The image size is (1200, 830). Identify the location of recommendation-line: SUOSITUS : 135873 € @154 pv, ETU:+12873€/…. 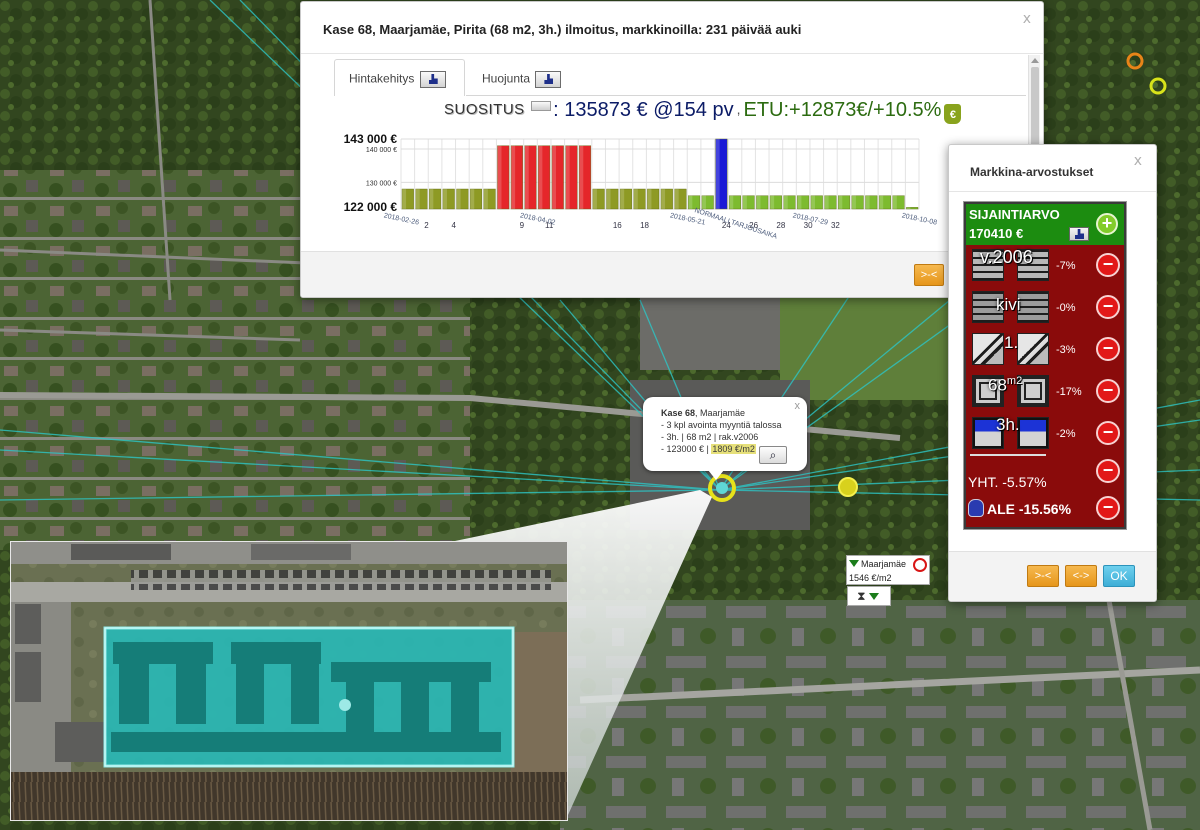
(732, 113).